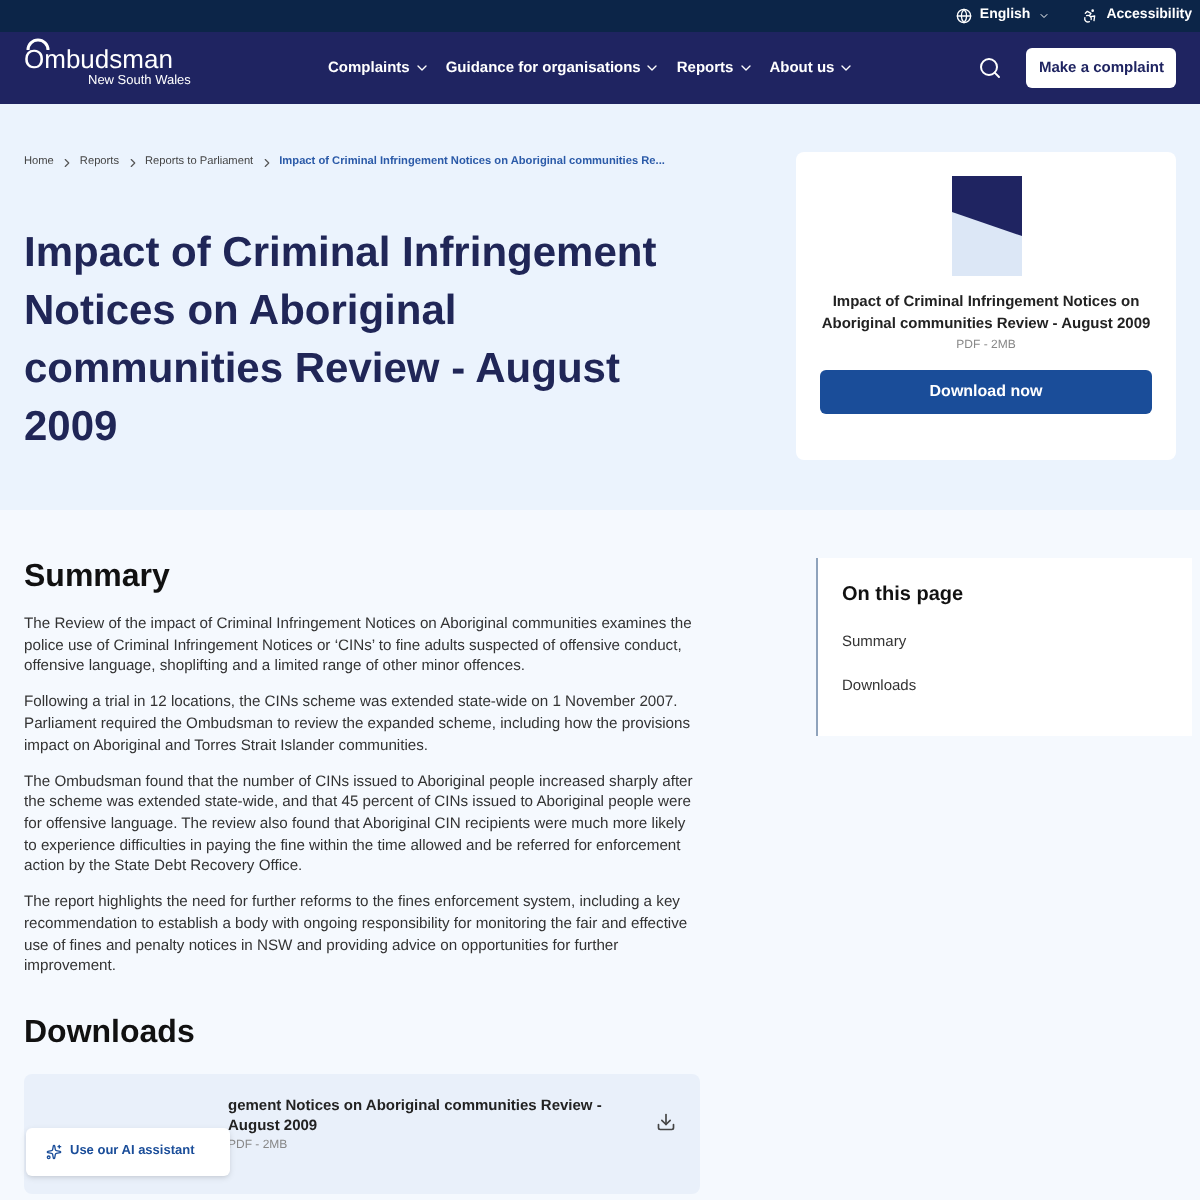 This screenshot has width=1200, height=1200. Describe the element at coordinates (904, 596) in the screenshot. I see `panel-heading: On this page` at that location.